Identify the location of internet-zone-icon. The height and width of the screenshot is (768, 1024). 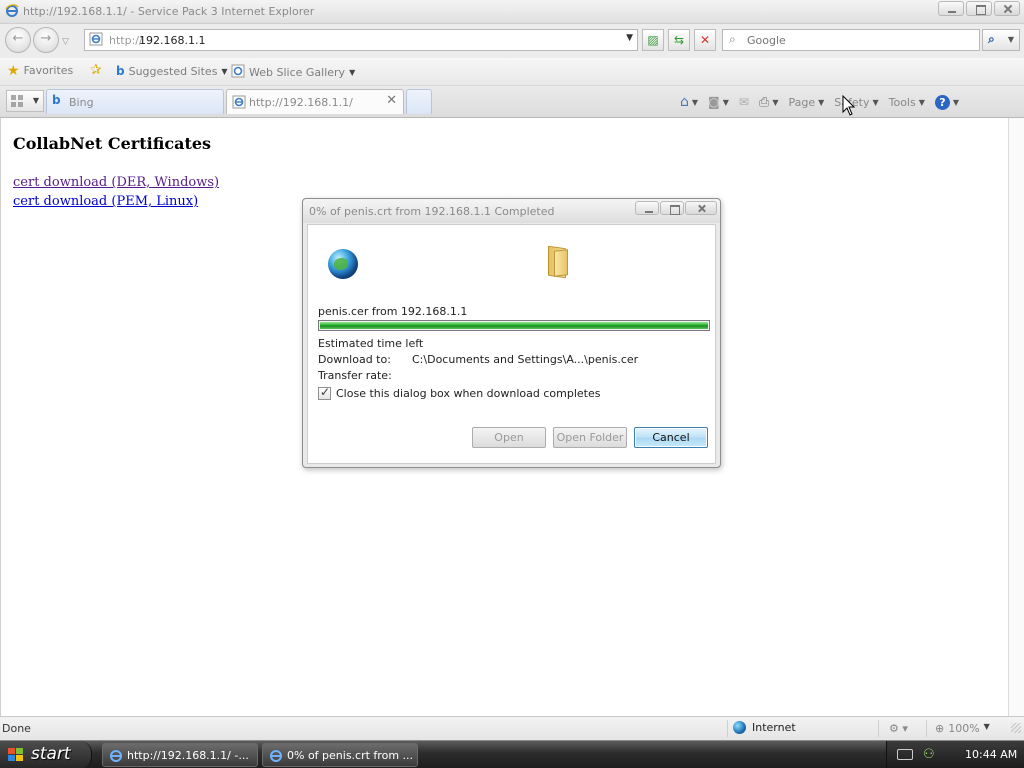
(739, 727).